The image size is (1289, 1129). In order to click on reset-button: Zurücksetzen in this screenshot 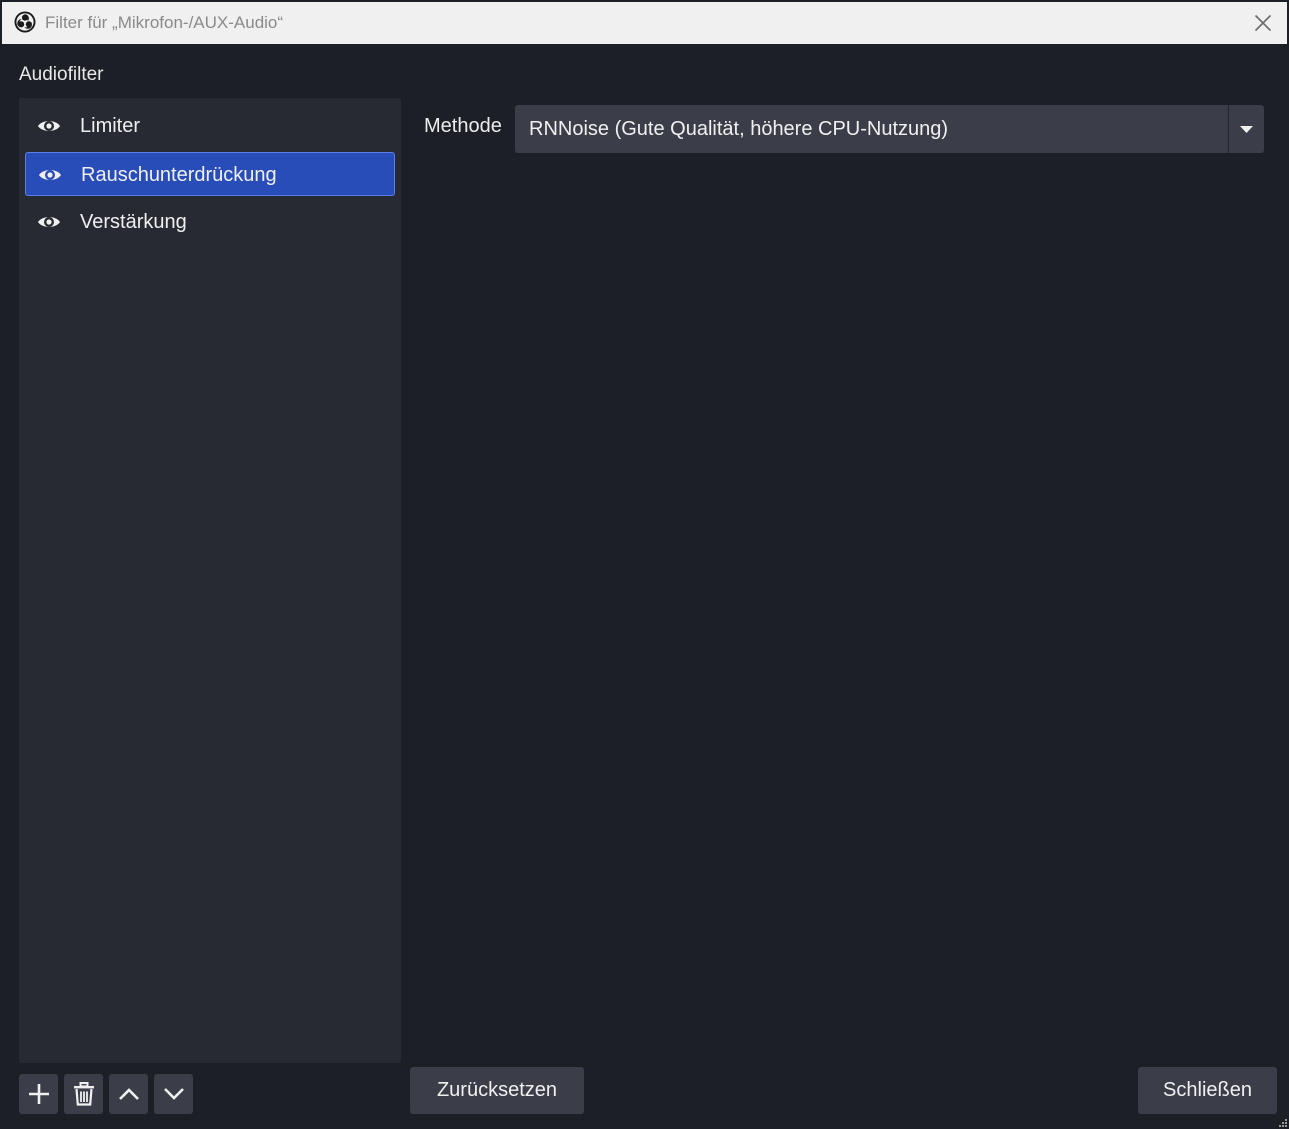, I will do `click(497, 1090)`.